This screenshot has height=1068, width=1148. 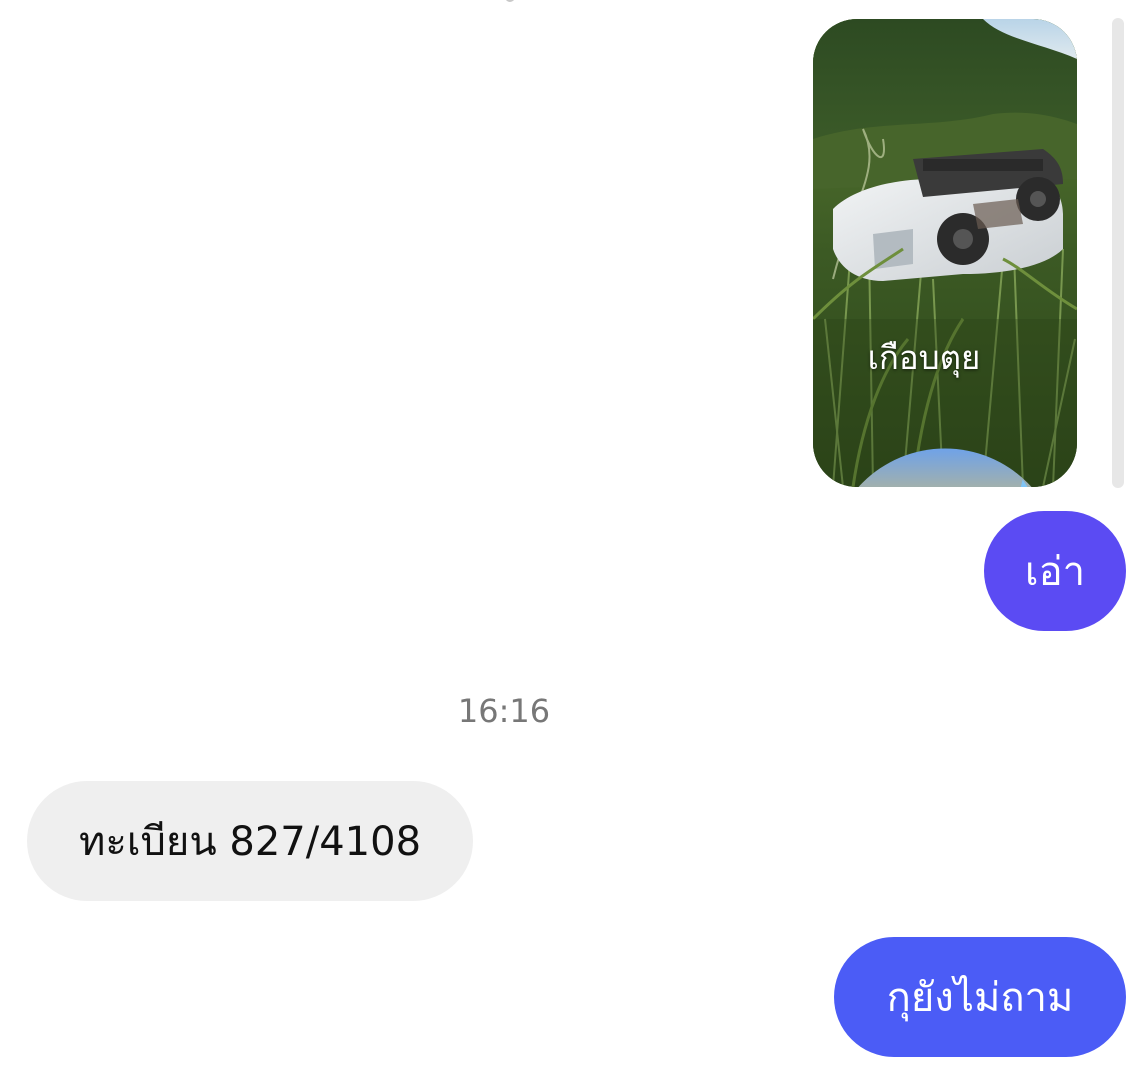 I want to click on anxious-face-with-sweat-icon, so click(x=945, y=413).